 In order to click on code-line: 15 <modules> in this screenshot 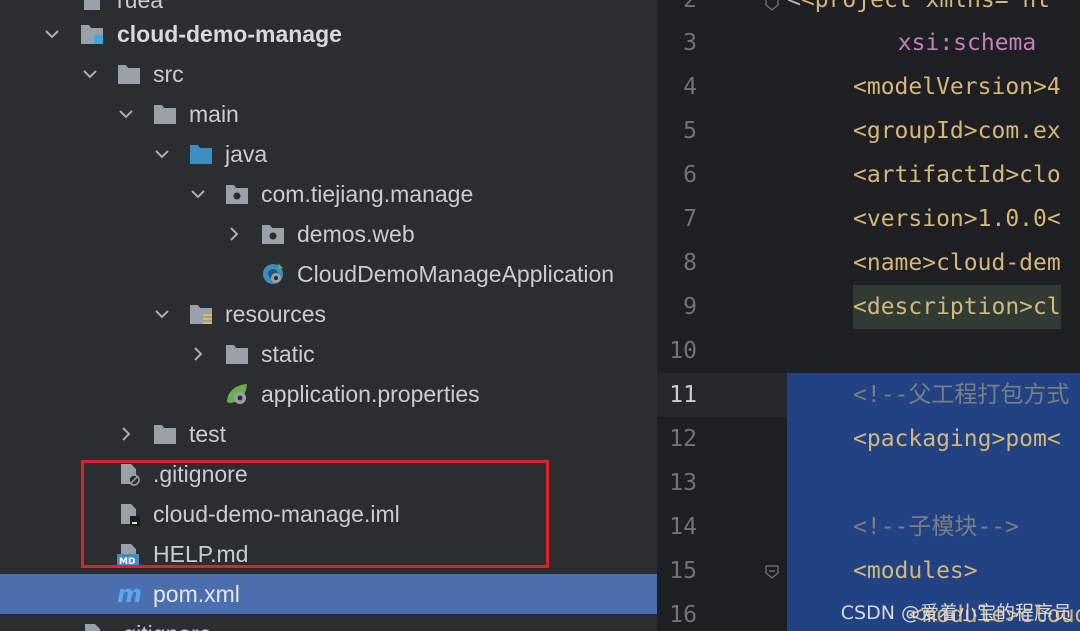, I will do `click(868, 571)`.